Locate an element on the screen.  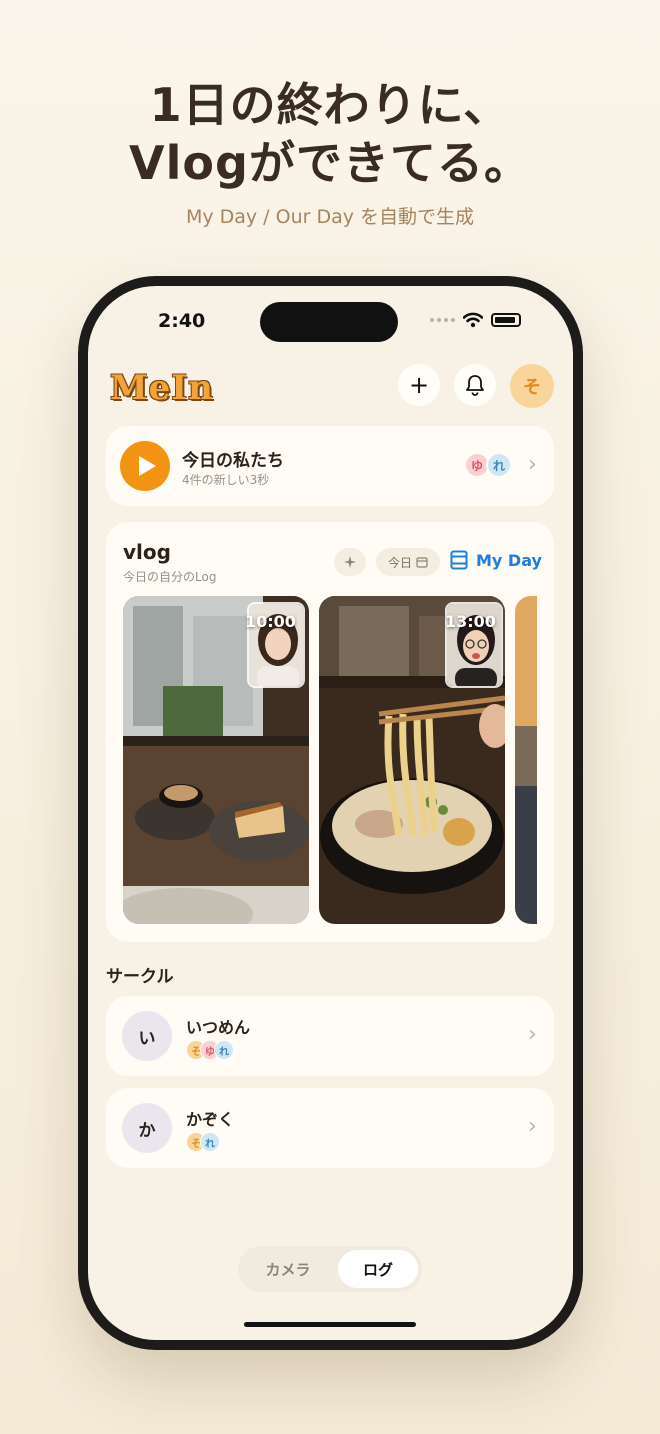
sparkle-icon is located at coordinates (350, 562).